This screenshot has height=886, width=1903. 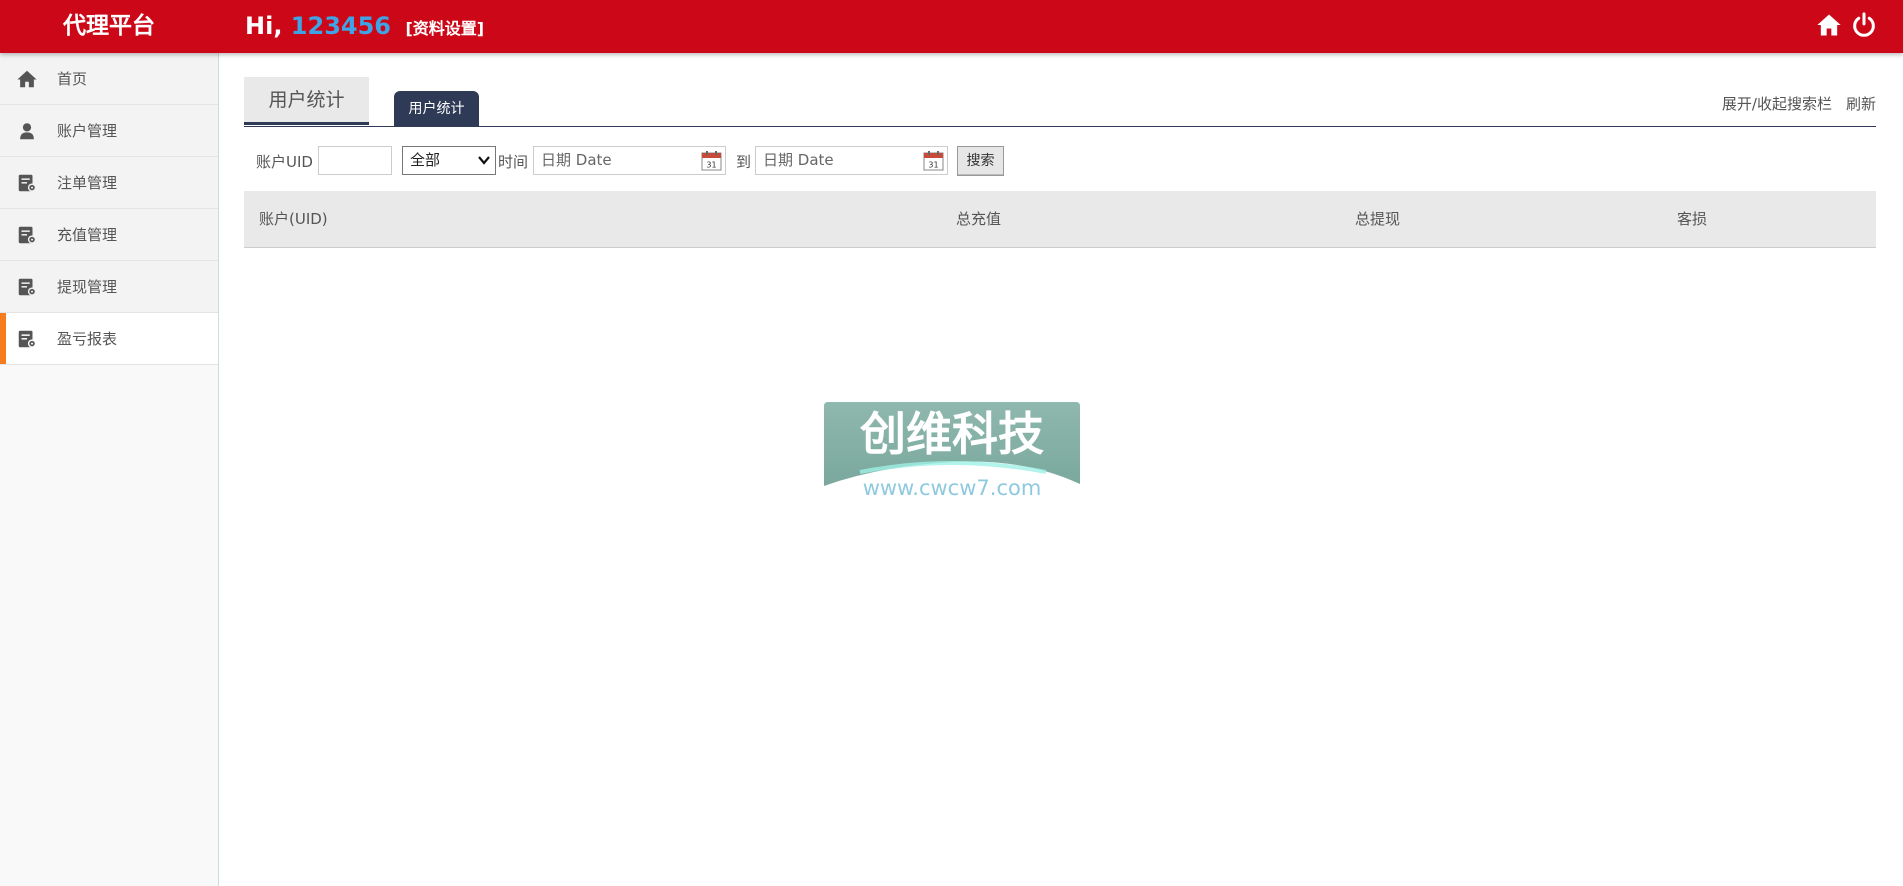 What do you see at coordinates (1861, 104) in the screenshot?
I see `refresh-link: 刷新` at bounding box center [1861, 104].